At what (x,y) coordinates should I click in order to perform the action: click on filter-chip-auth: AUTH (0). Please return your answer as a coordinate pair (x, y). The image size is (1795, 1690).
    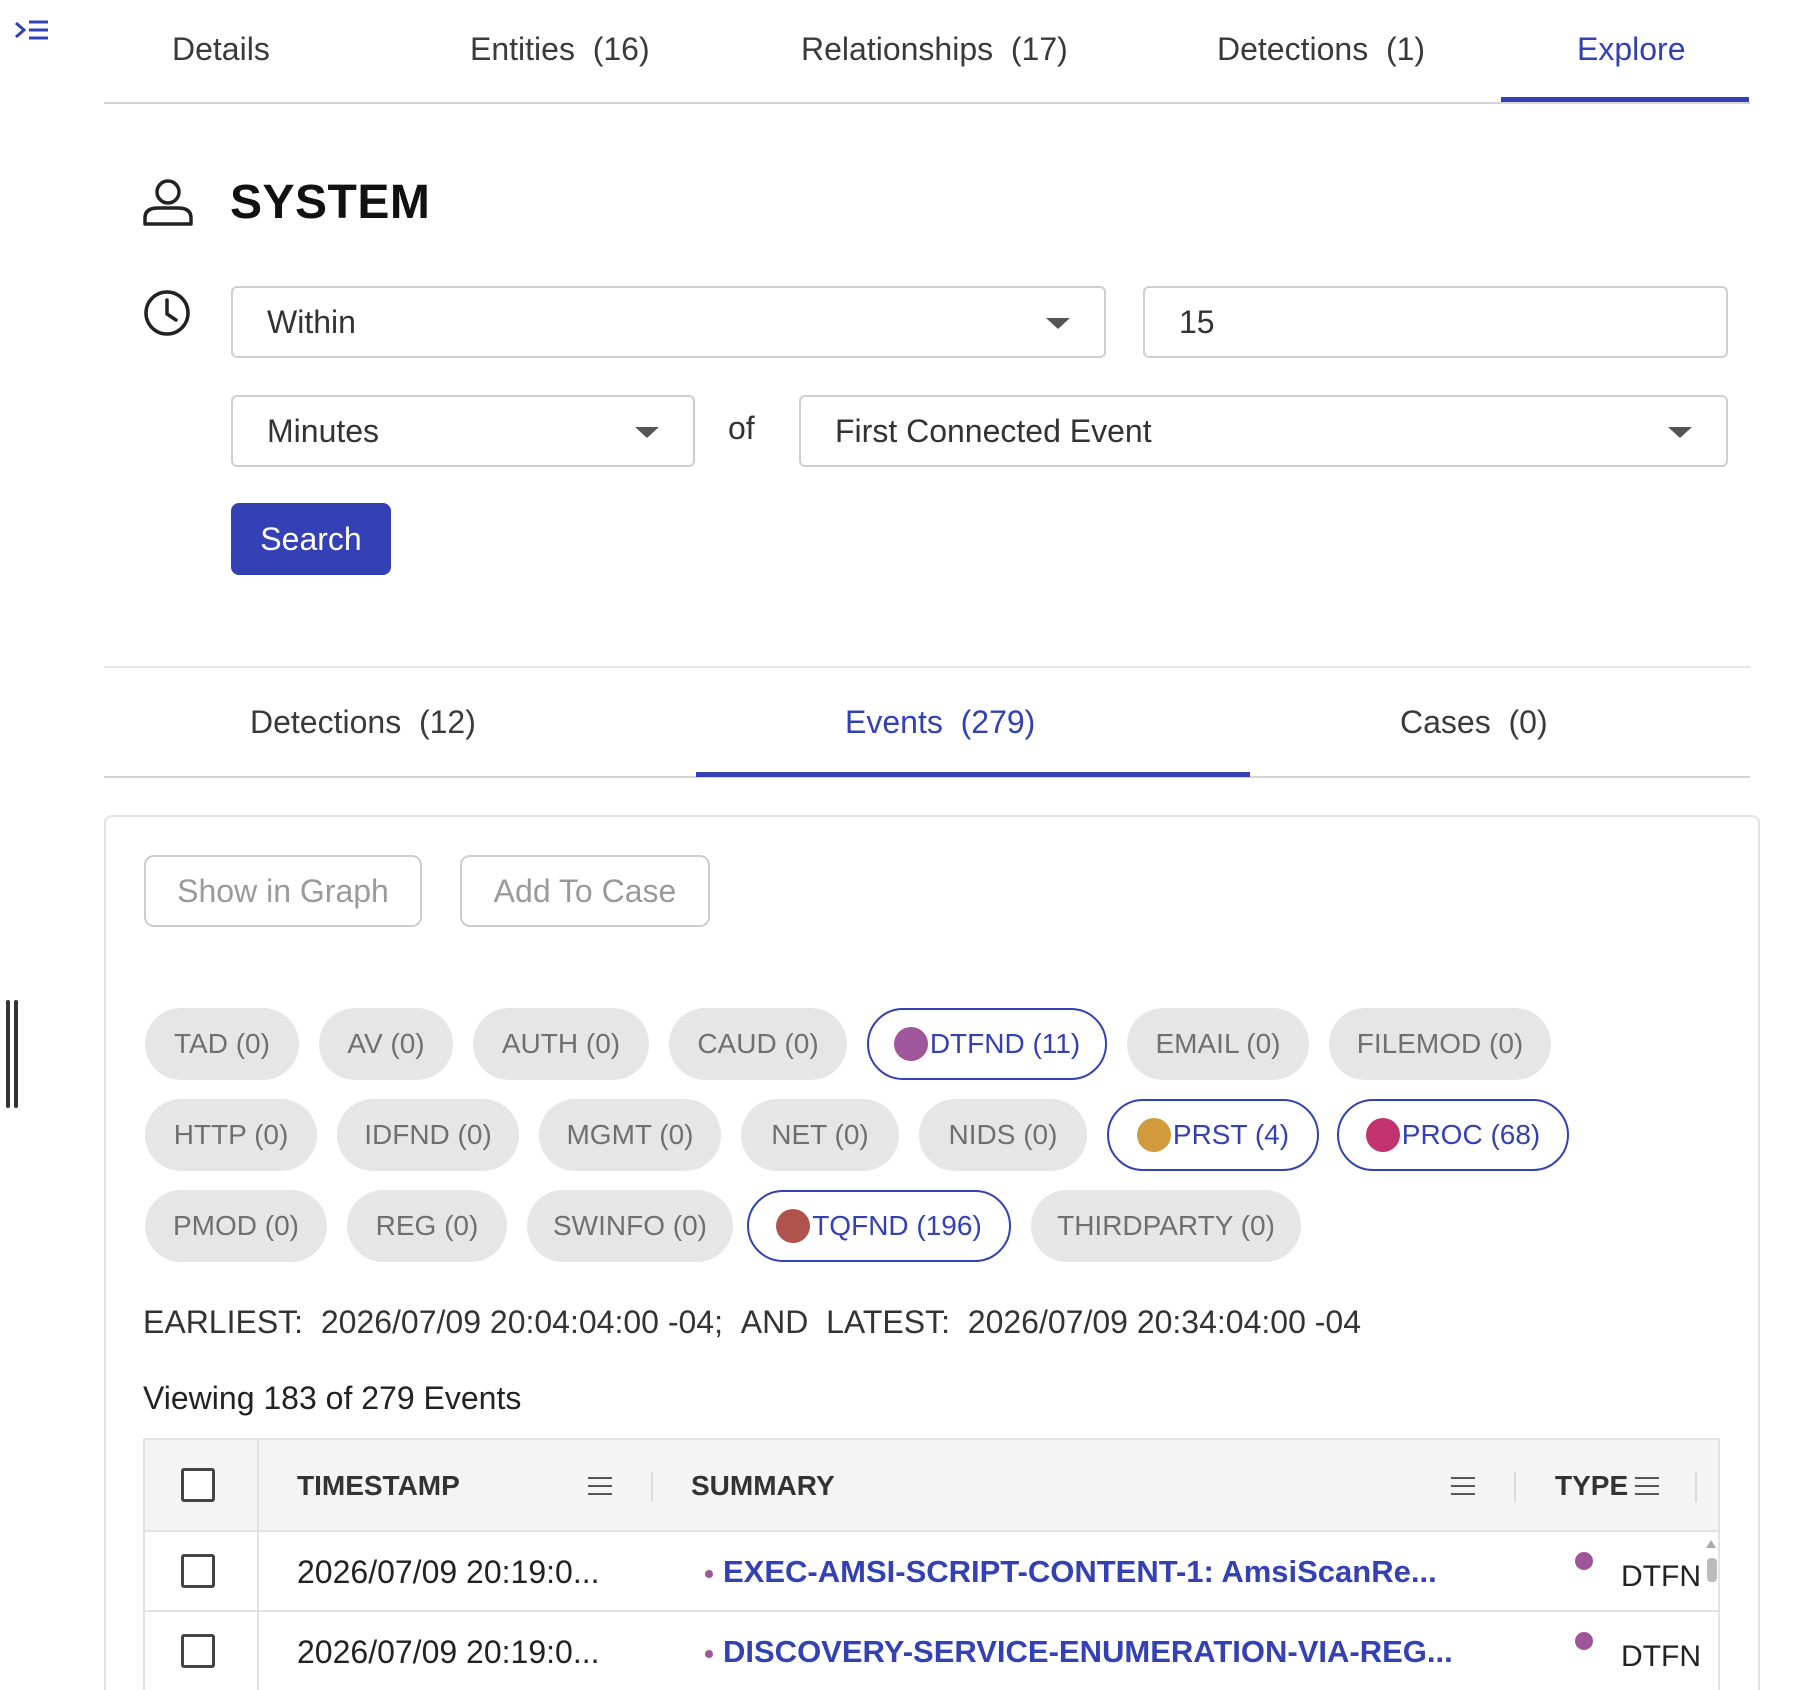
    Looking at the image, I should click on (561, 1044).